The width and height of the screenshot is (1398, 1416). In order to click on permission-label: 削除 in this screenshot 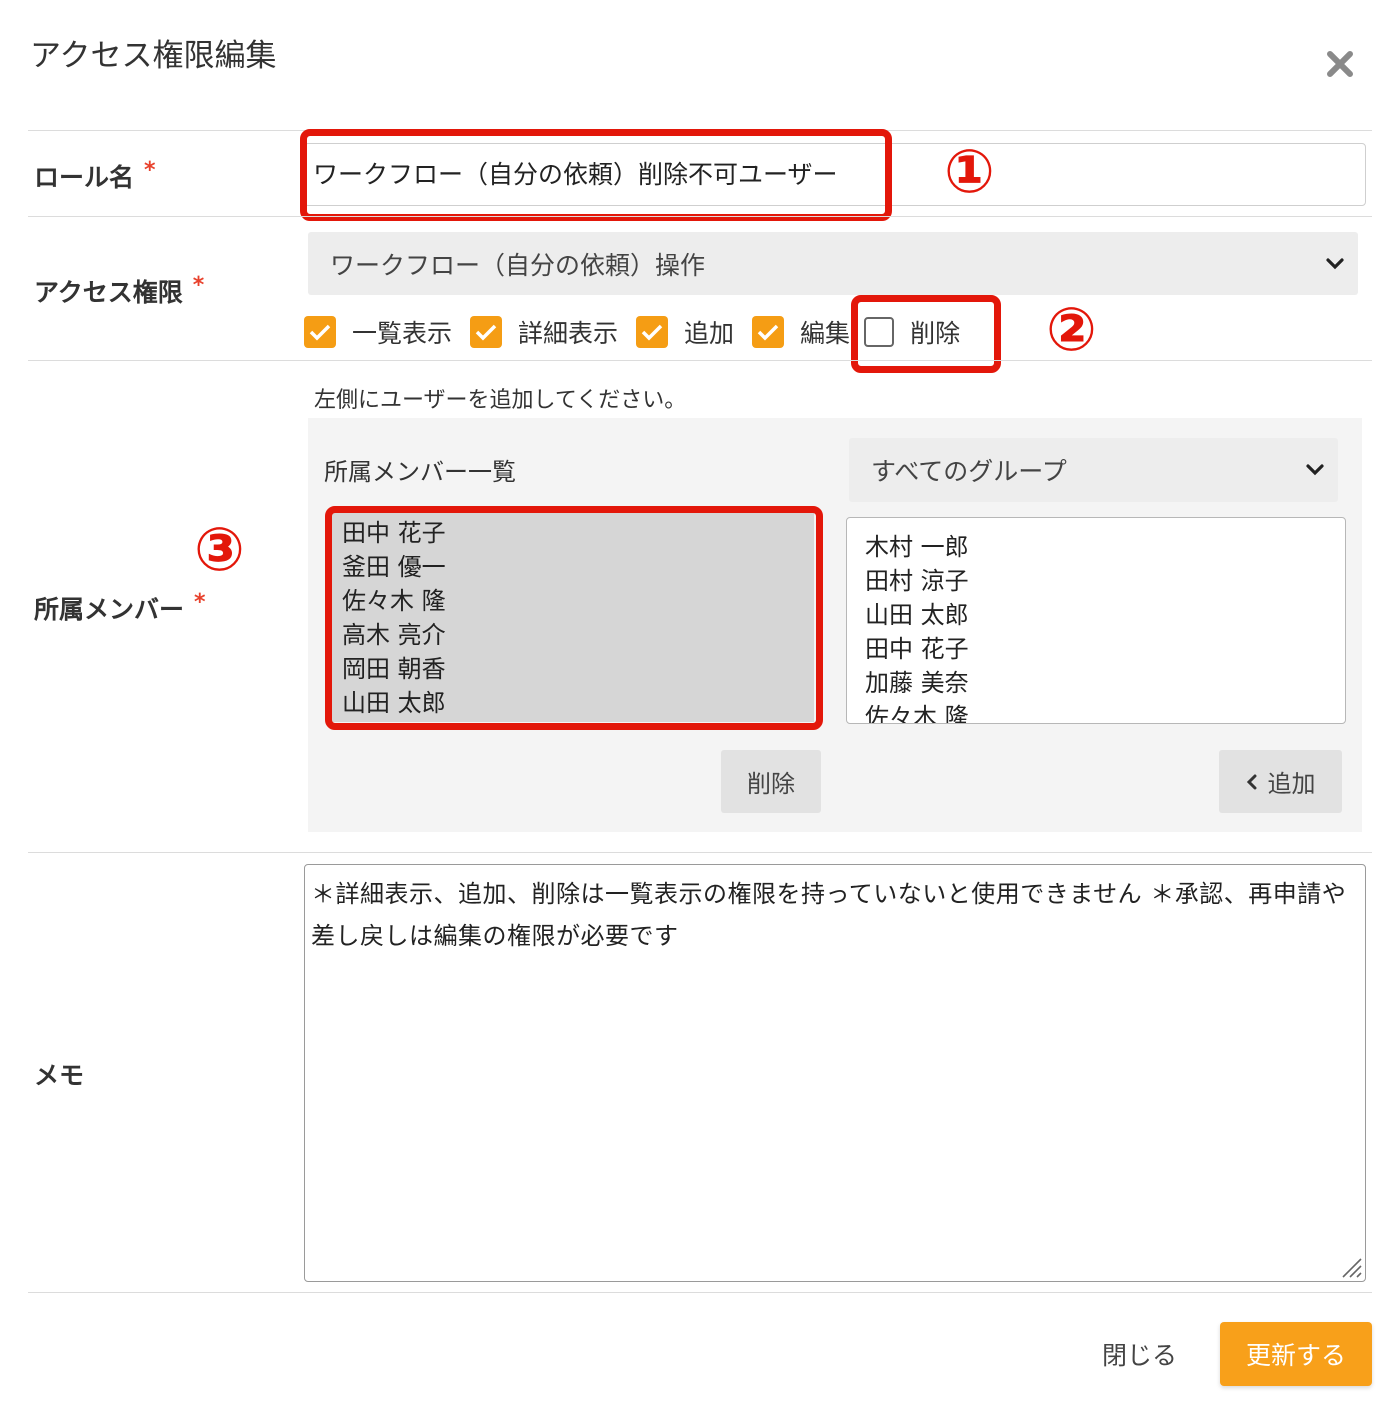, I will do `click(935, 333)`.